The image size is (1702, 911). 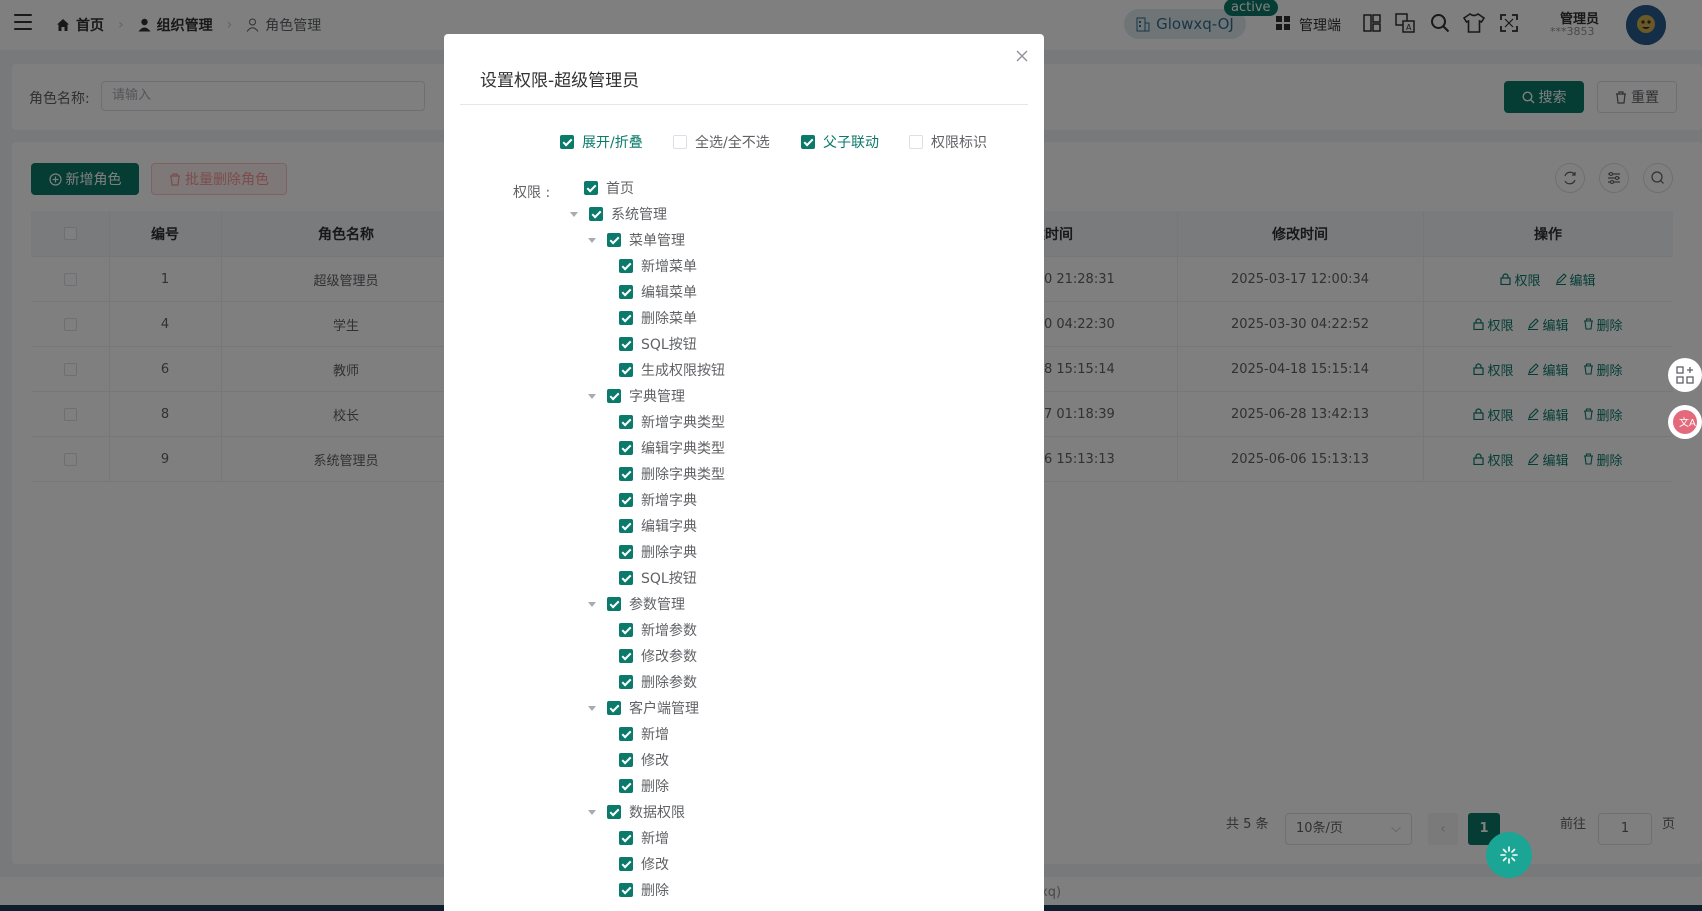 I want to click on tree-node-label: 新增, so click(x=655, y=735).